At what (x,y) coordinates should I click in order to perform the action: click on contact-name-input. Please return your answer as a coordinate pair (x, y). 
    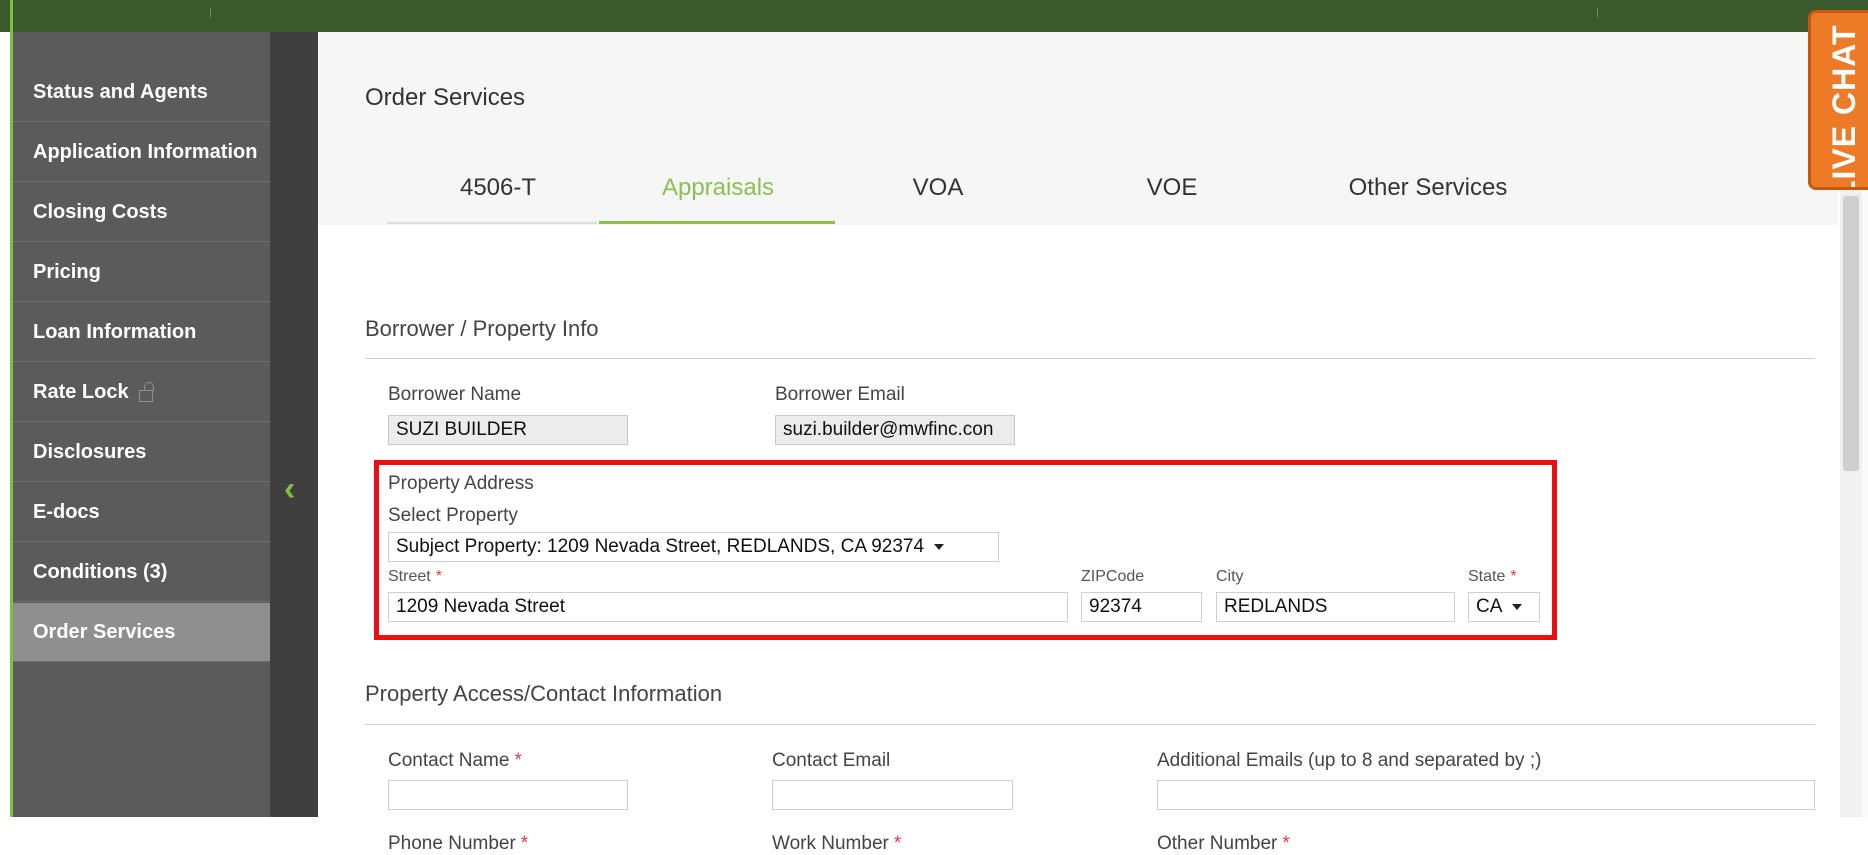
    Looking at the image, I should click on (508, 795).